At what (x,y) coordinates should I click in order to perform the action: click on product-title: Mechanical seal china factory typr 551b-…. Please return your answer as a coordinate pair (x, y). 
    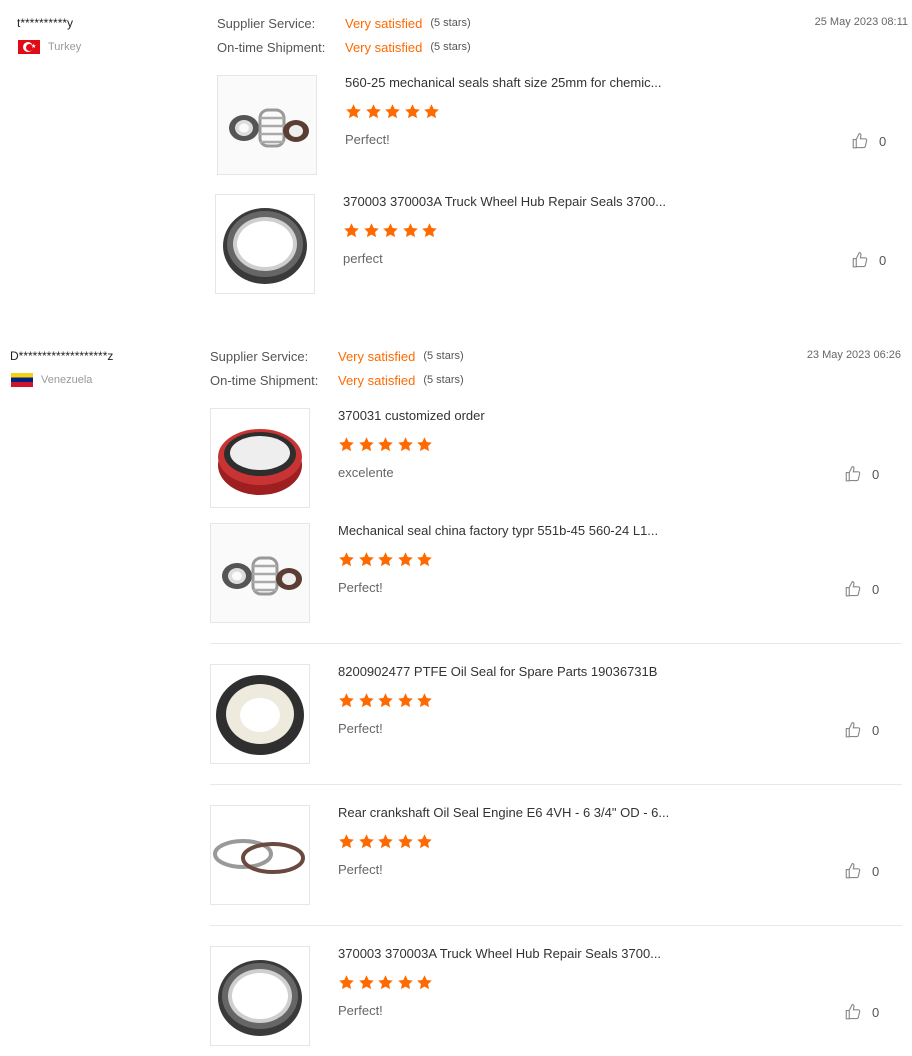
    Looking at the image, I should click on (498, 530).